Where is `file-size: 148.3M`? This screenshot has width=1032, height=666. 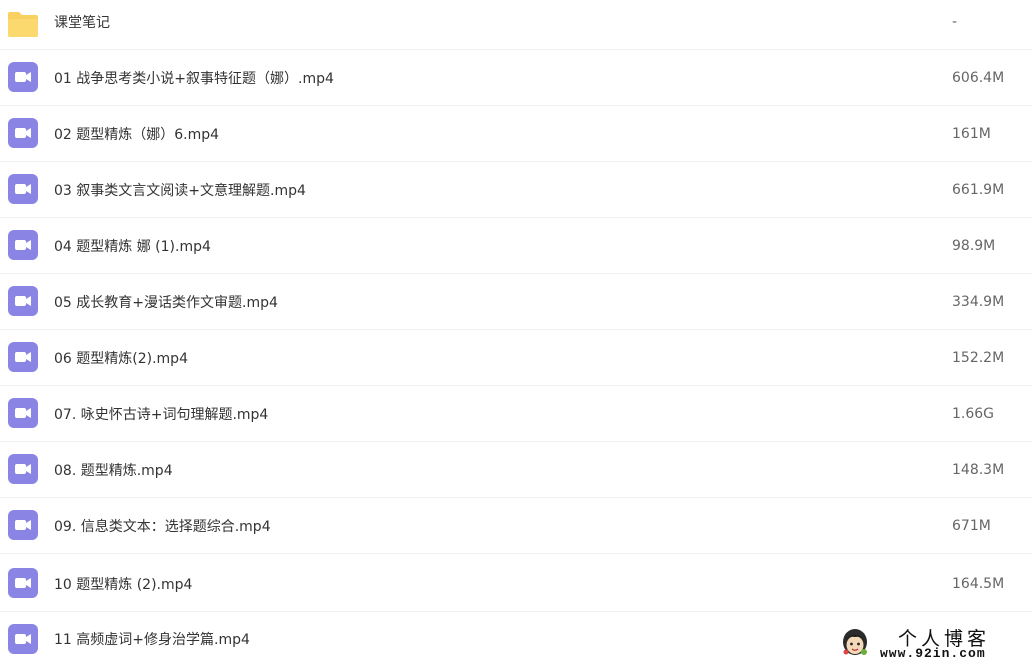
file-size: 148.3M is located at coordinates (978, 470).